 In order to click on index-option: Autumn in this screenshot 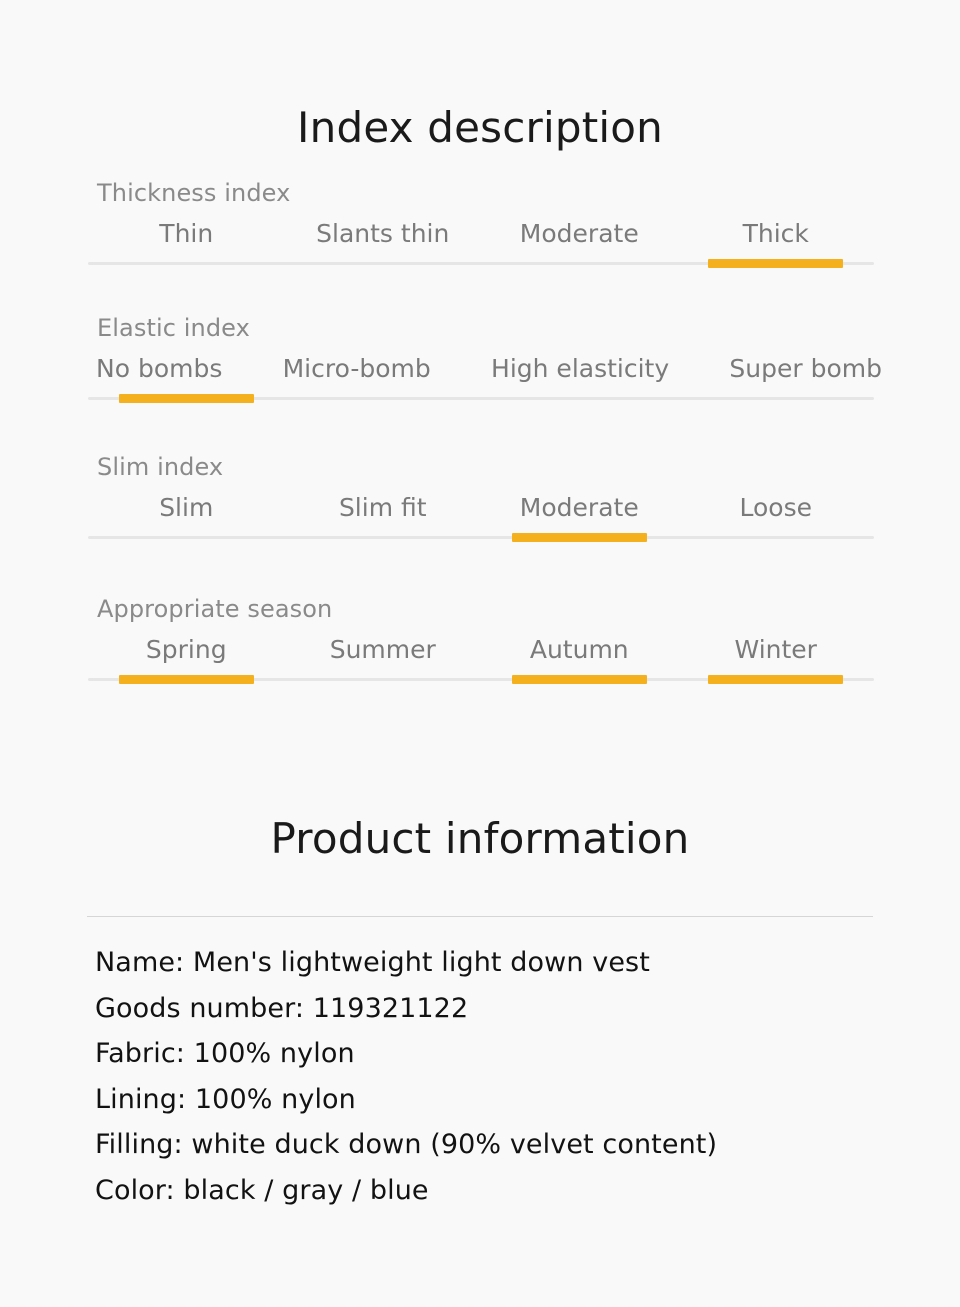, I will do `click(579, 650)`.